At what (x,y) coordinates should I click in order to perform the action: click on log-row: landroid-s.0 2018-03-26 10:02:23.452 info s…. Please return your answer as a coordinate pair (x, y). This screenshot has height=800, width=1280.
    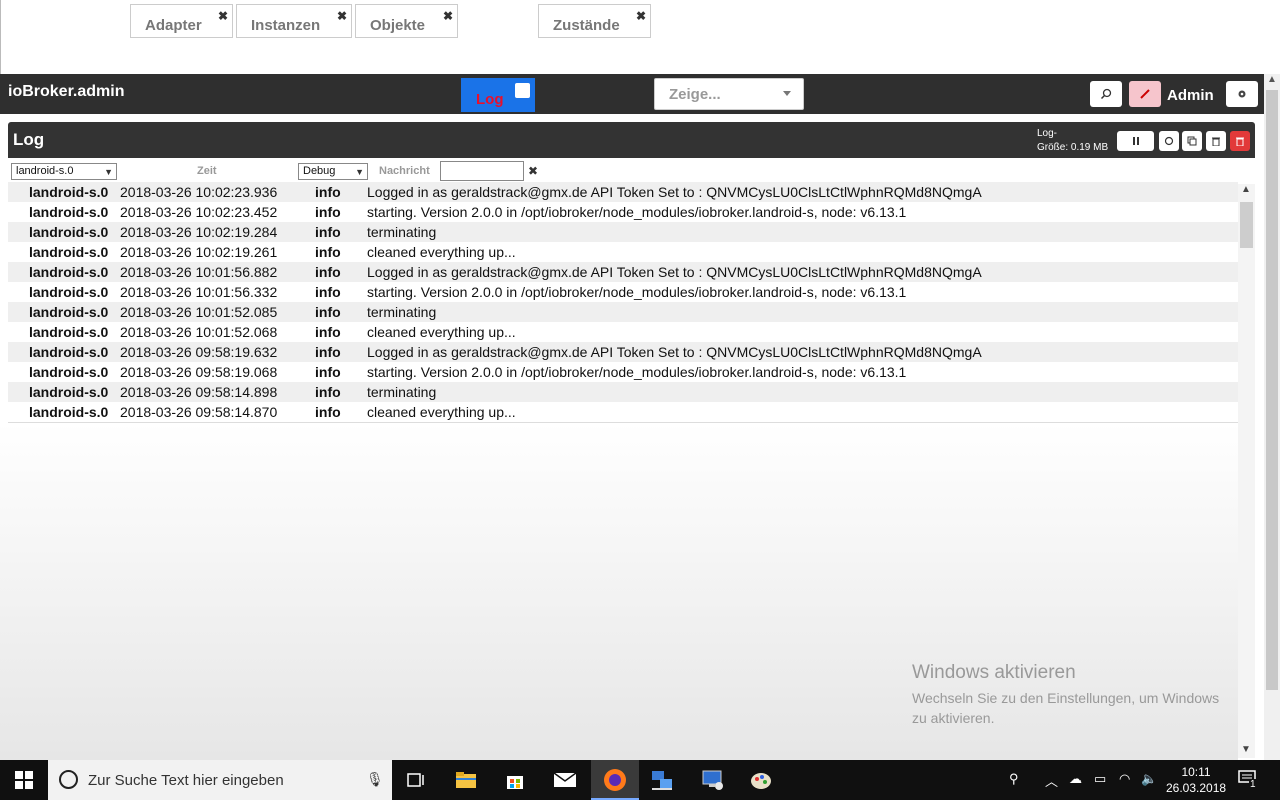
    Looking at the image, I should click on (623, 212).